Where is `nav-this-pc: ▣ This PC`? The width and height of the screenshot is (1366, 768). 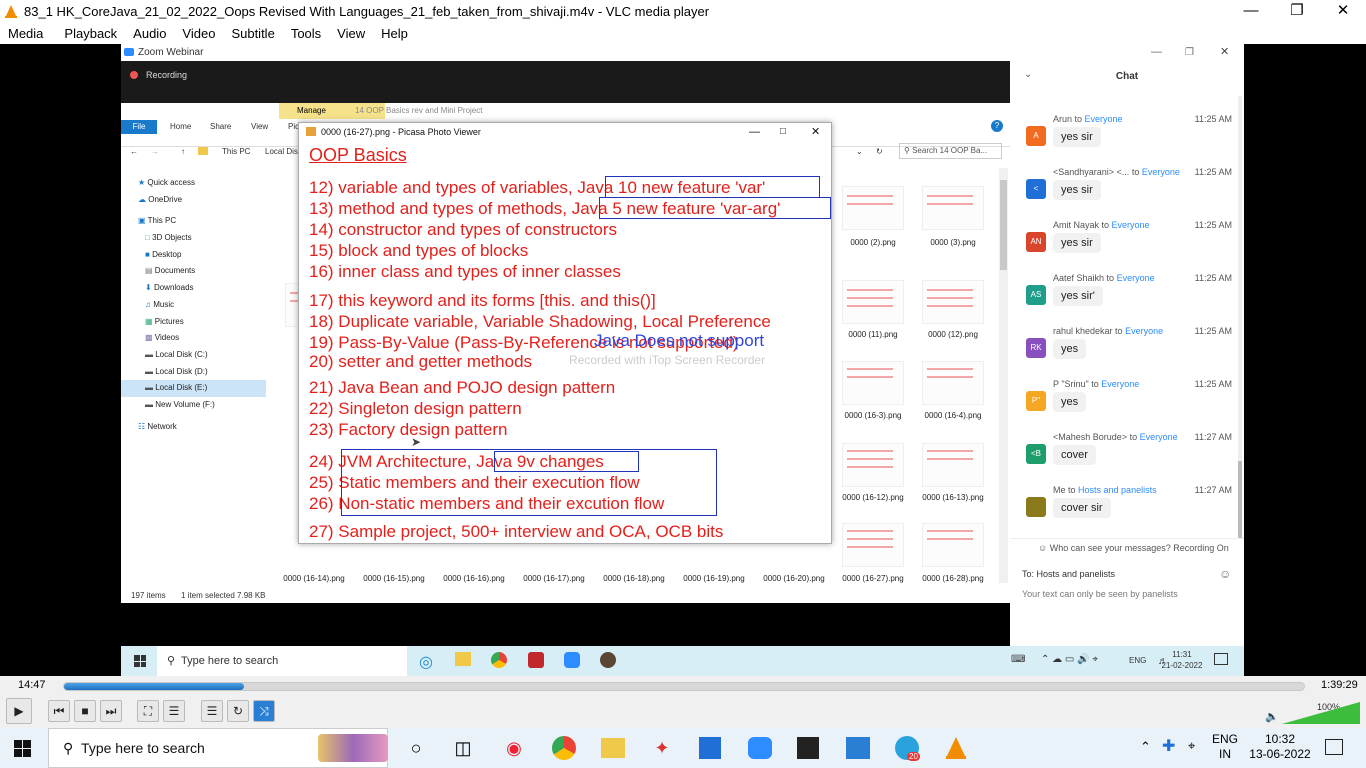 nav-this-pc: ▣ This PC is located at coordinates (193, 221).